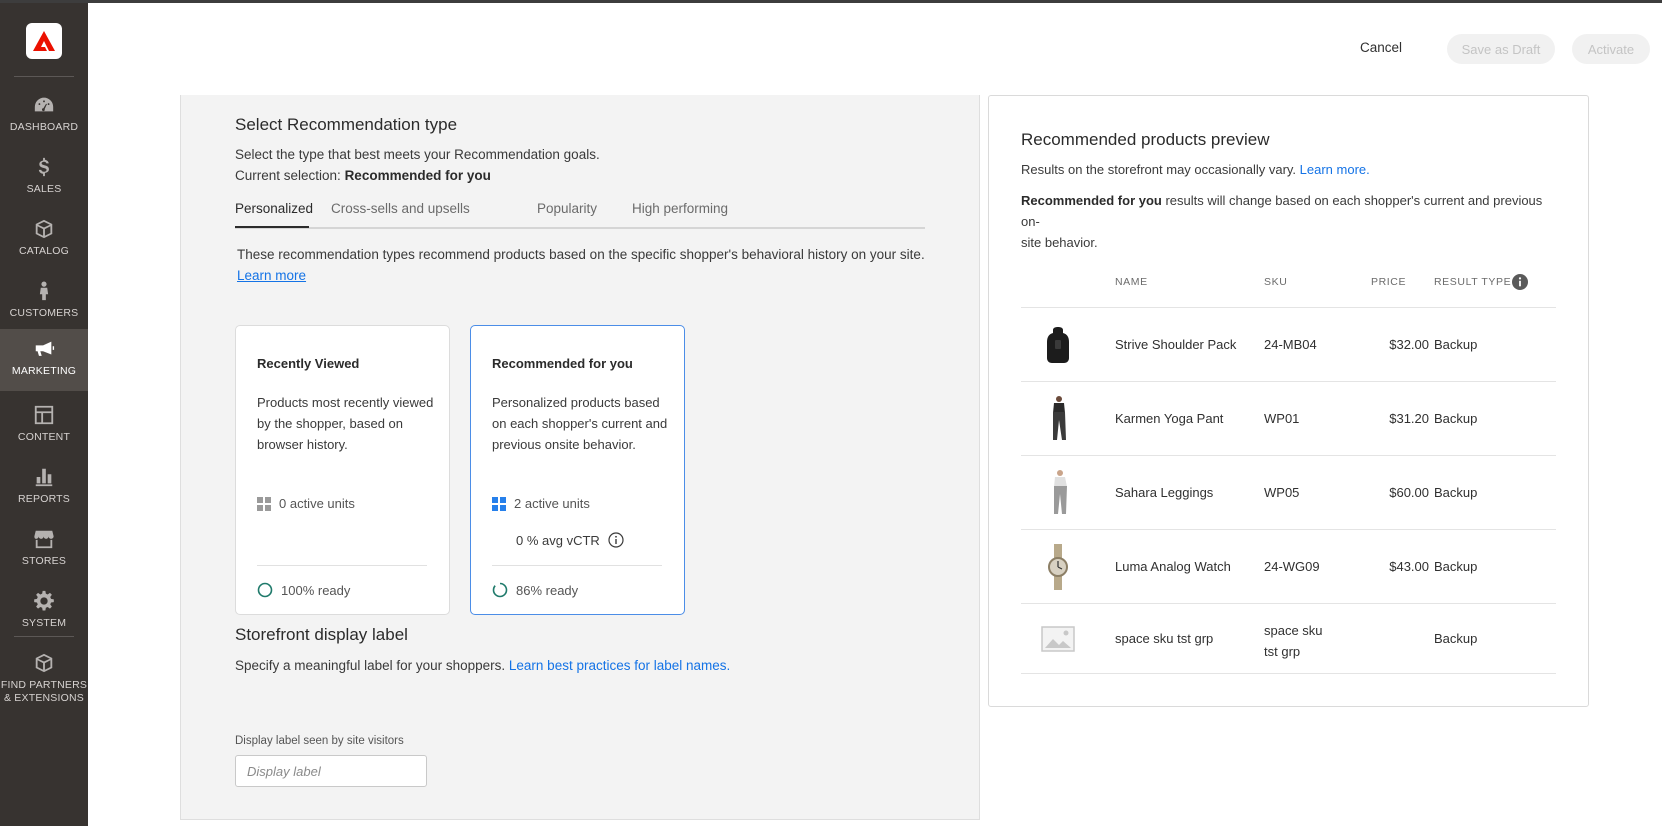  I want to click on learn-more-link: Learn more, so click(271, 275).